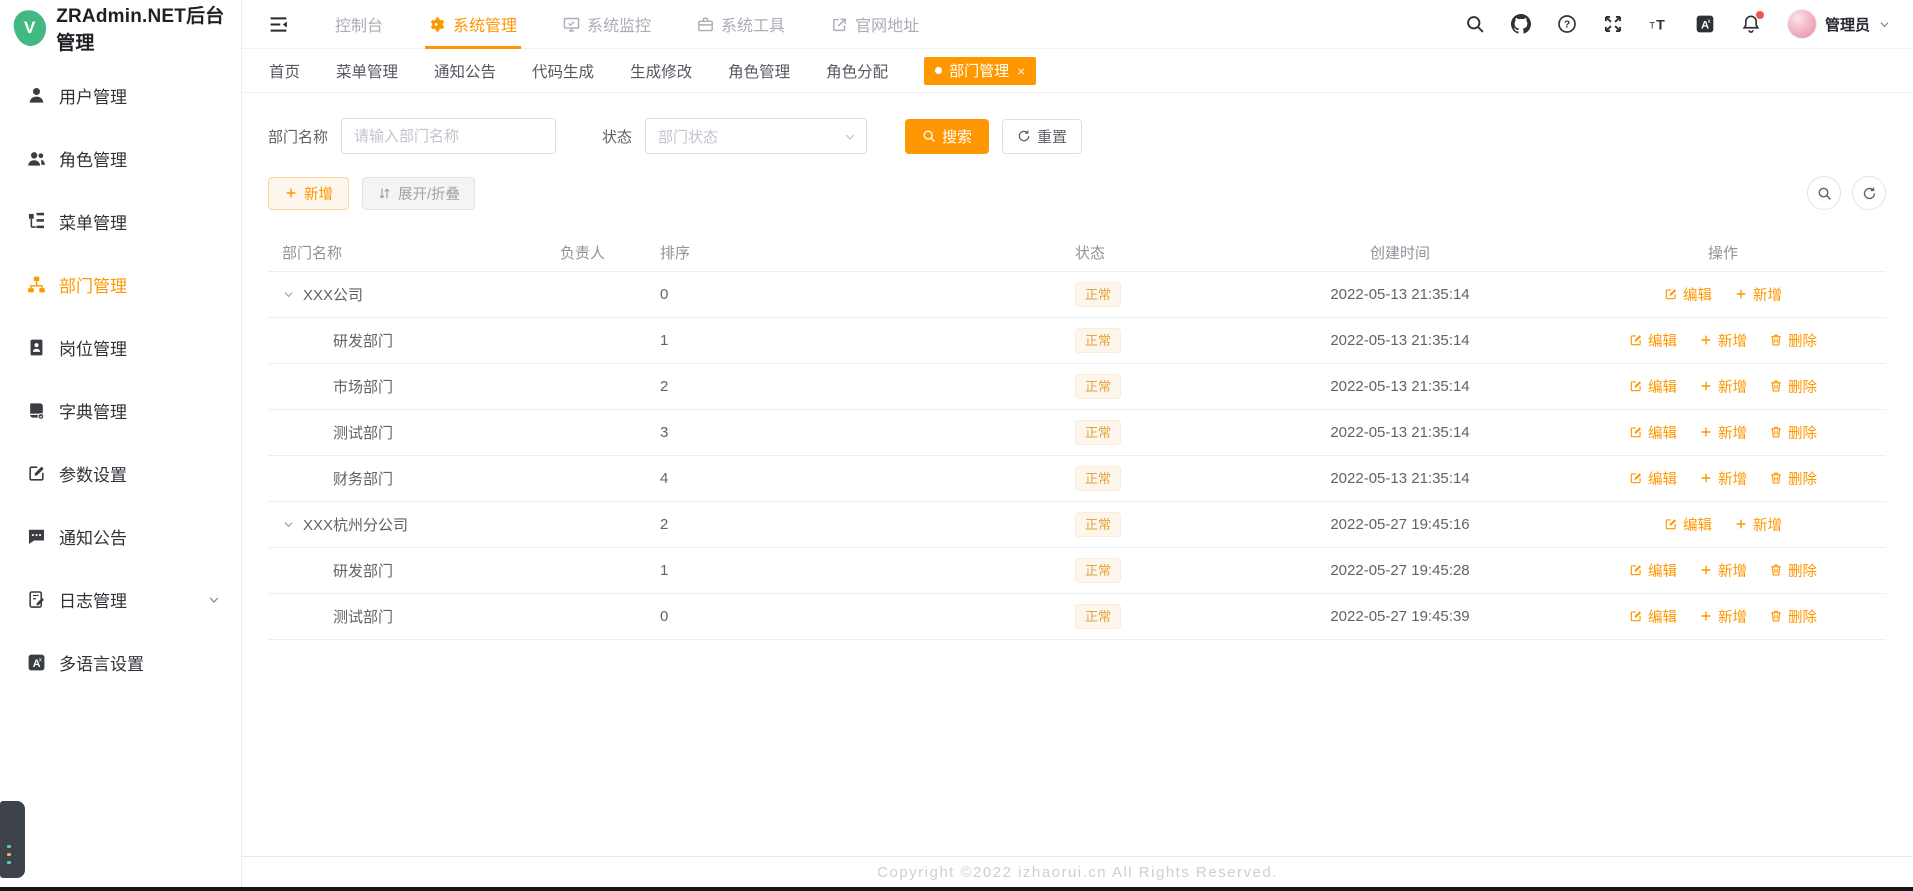  What do you see at coordinates (437, 24) in the screenshot?
I see `gear-icon` at bounding box center [437, 24].